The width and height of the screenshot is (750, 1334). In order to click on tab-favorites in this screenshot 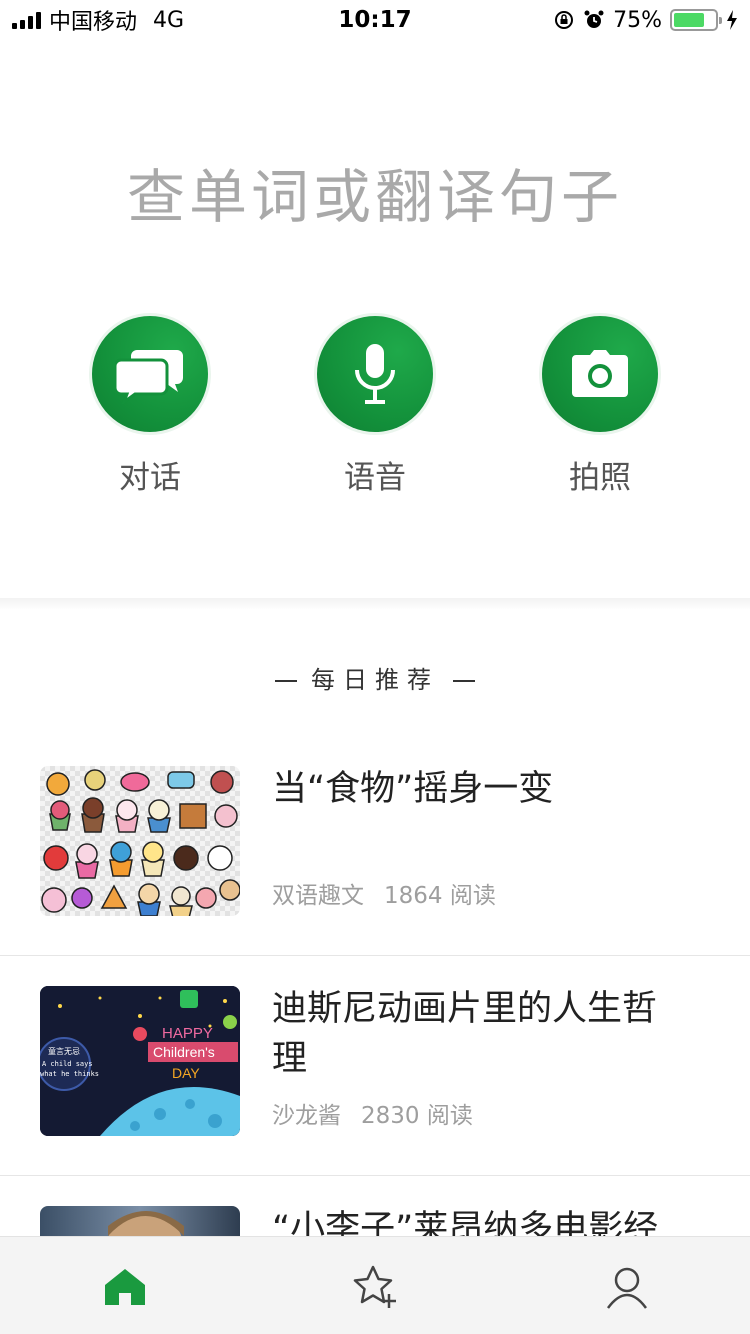, I will do `click(375, 1287)`.